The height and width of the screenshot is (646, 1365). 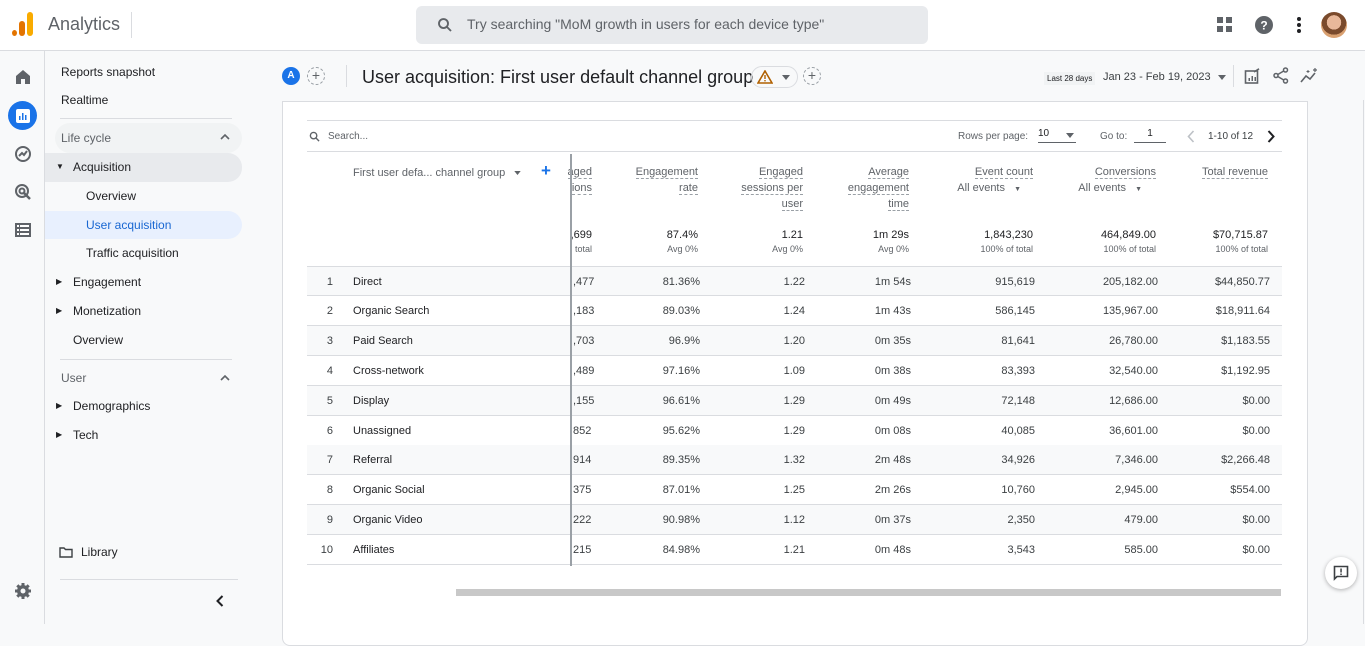 What do you see at coordinates (23, 154) in the screenshot?
I see `explore-icon` at bounding box center [23, 154].